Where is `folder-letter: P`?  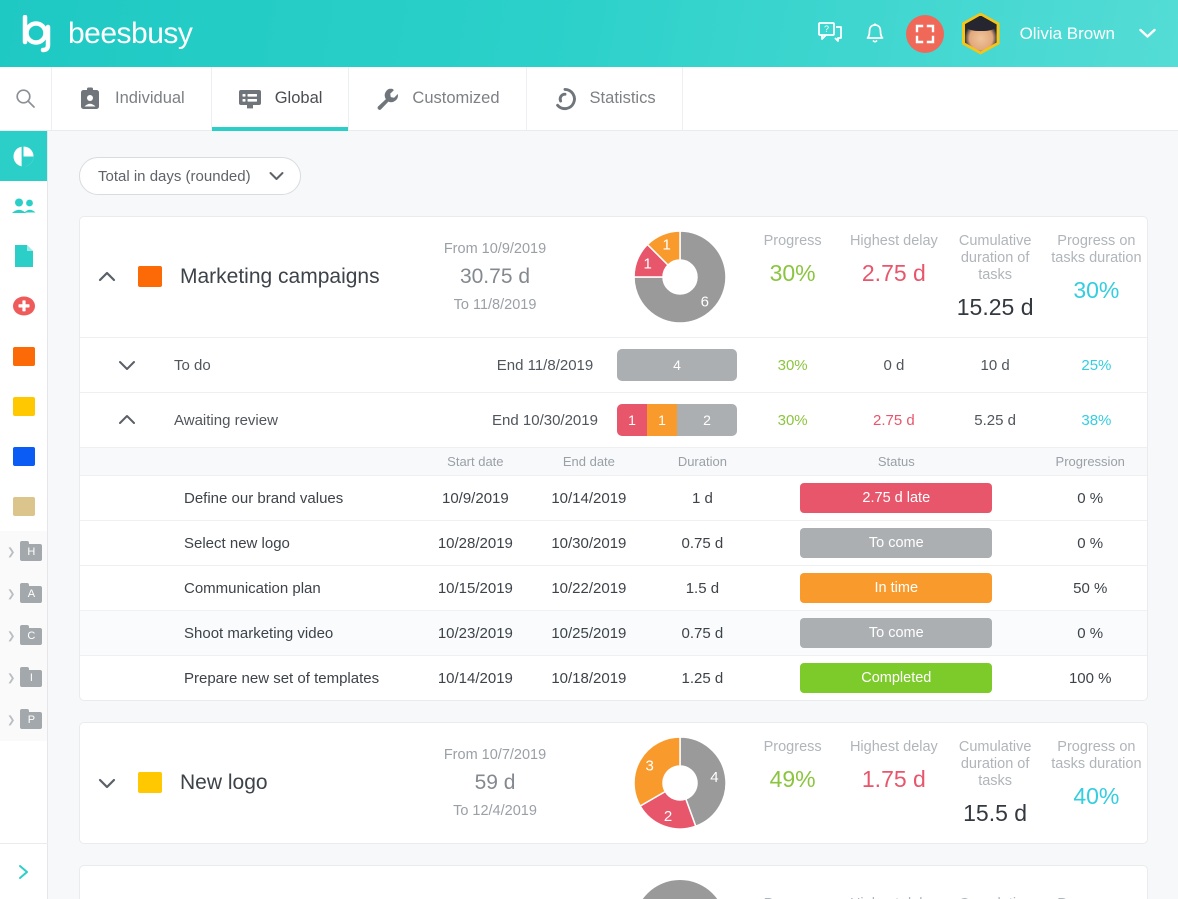
folder-letter: P is located at coordinates (31, 720).